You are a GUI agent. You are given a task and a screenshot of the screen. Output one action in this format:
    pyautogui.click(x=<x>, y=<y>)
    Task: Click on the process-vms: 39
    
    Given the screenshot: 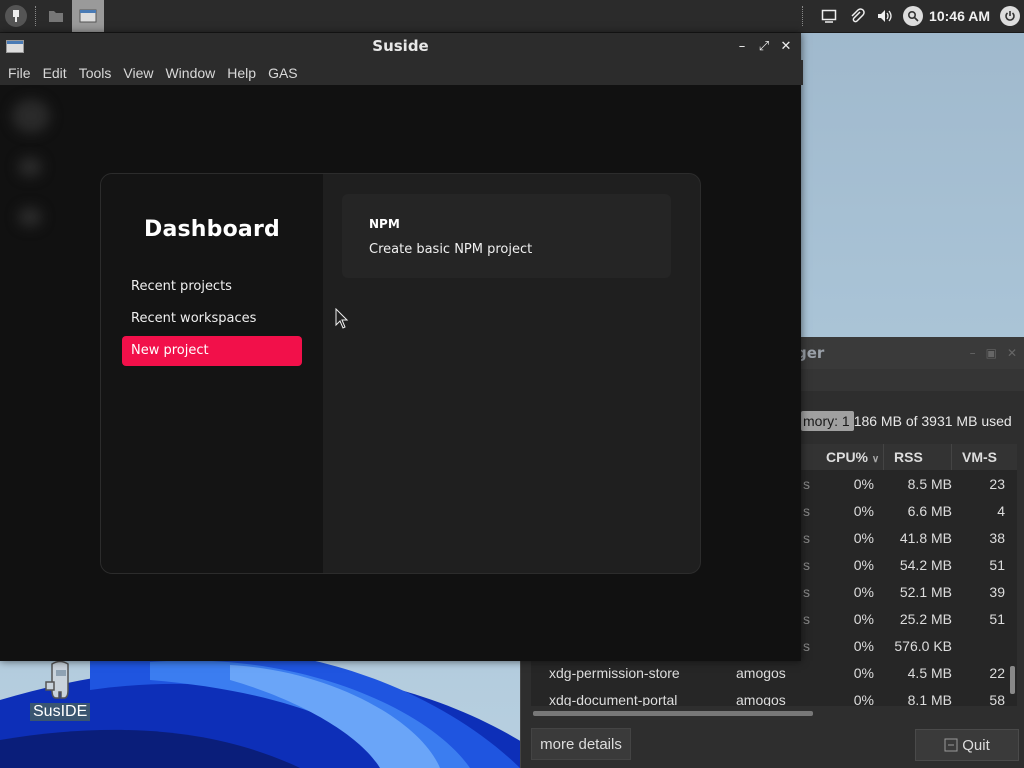 What is the action you would take?
    pyautogui.click(x=997, y=591)
    